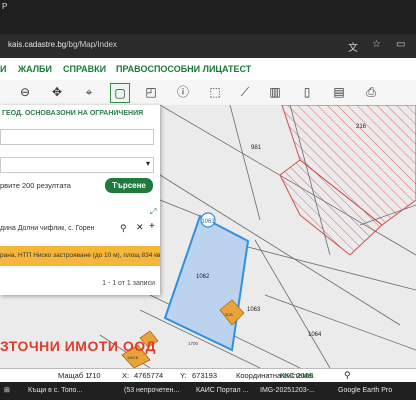  I want to click on tab-restriction-zones: ЗОНИ НА ОГРАНИЧЕНИЯ, so click(99, 113).